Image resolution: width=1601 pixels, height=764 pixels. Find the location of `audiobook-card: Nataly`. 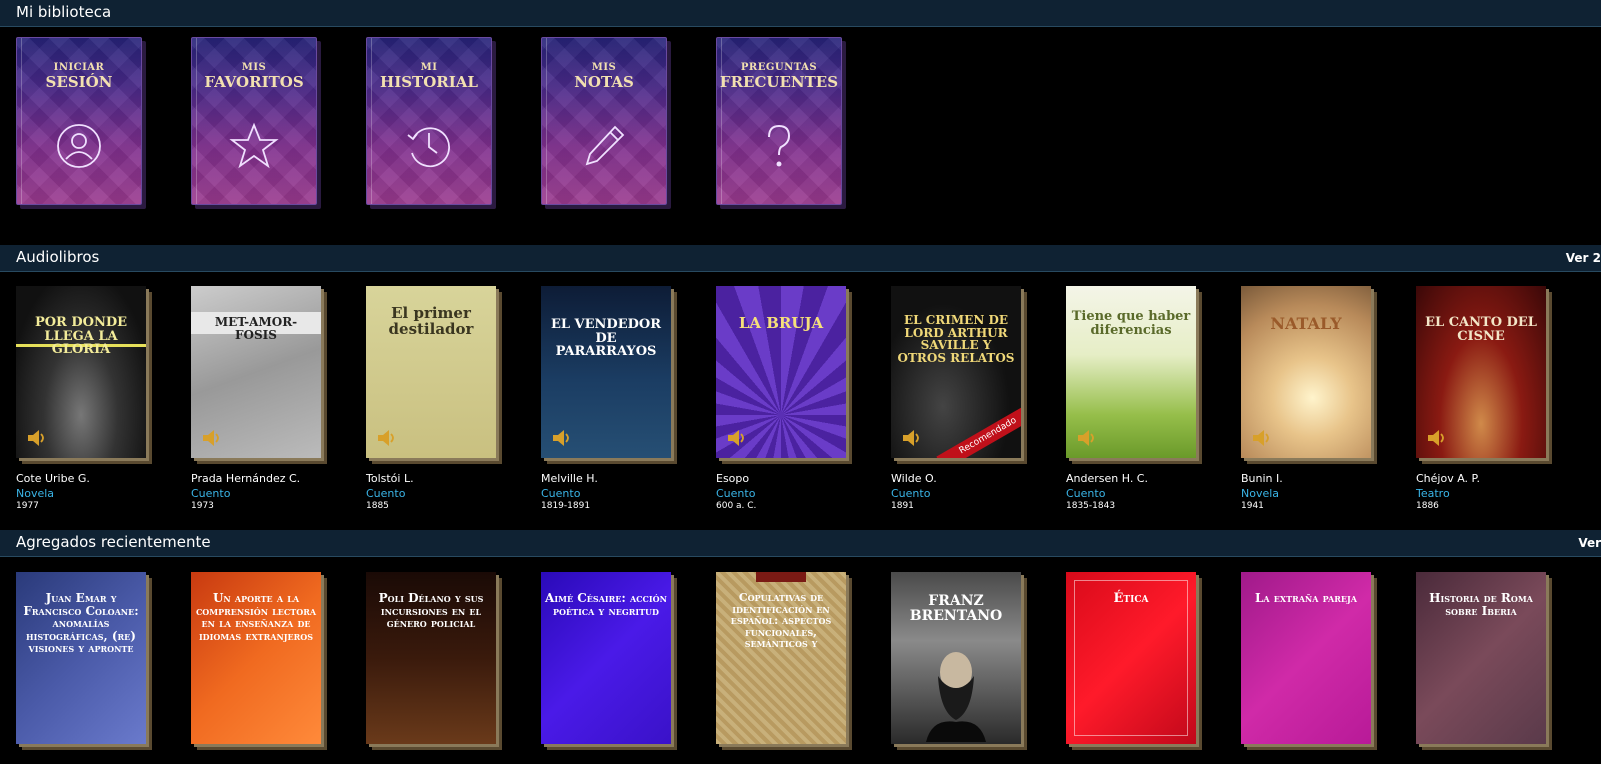

audiobook-card: Nataly is located at coordinates (1311, 376).